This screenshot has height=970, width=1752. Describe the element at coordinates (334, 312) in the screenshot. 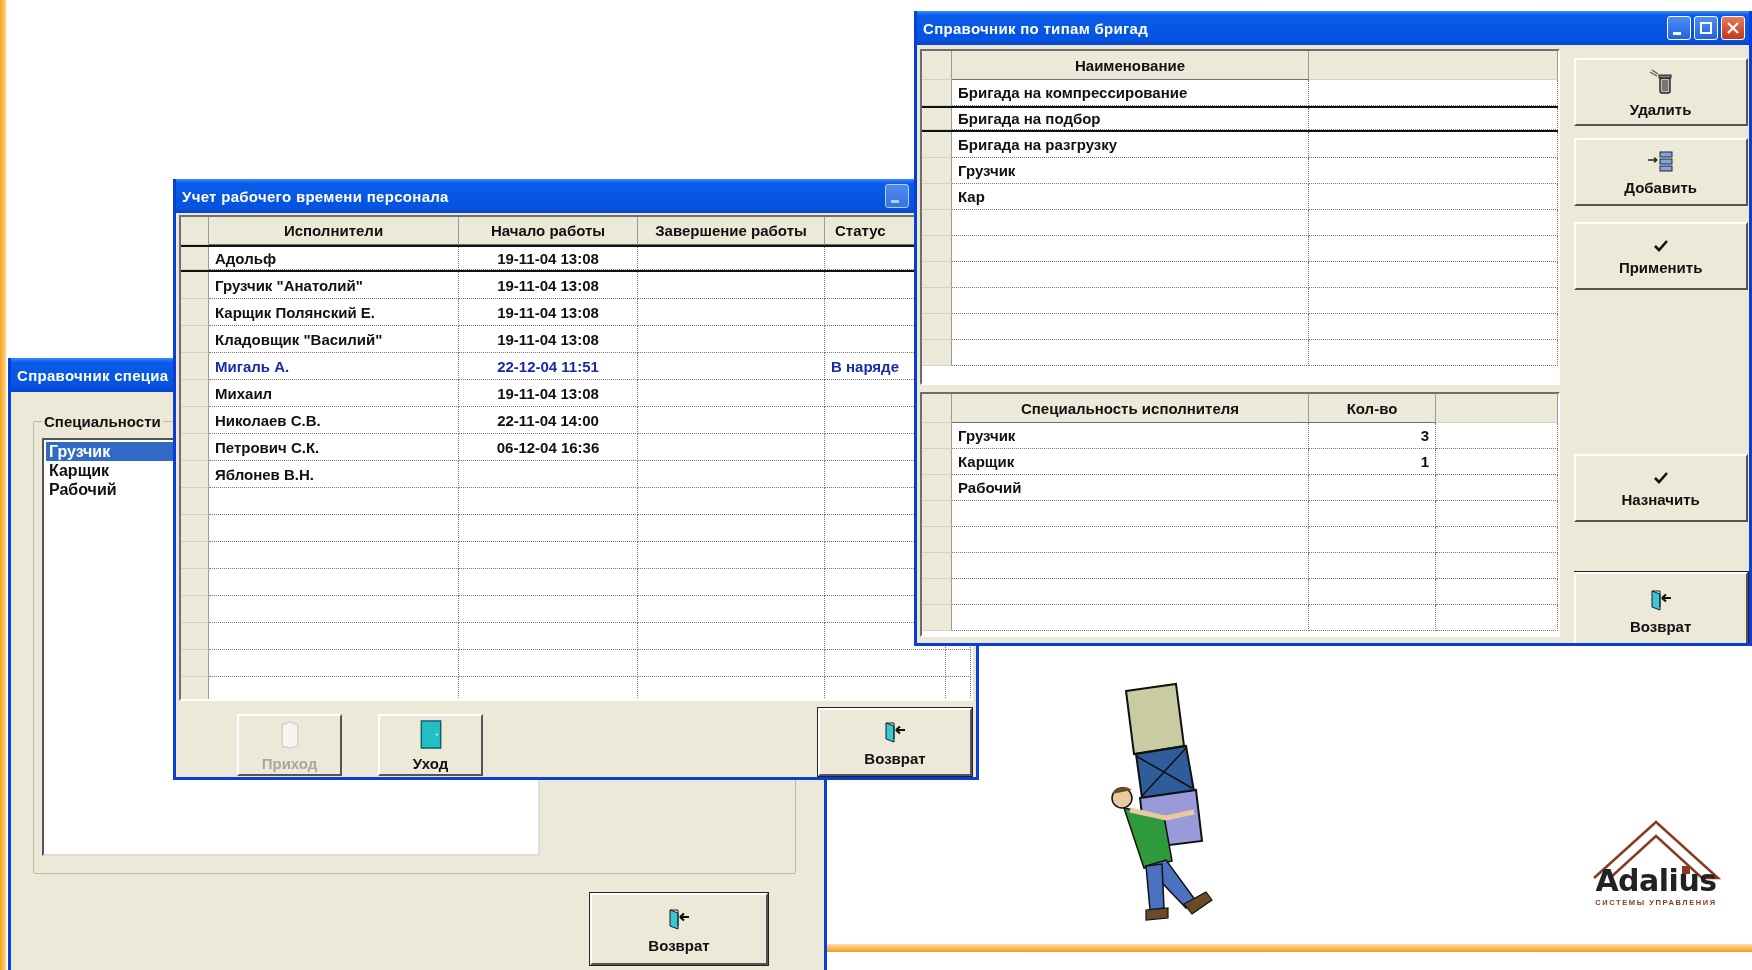

I see `table-cell: Карщик Полянский Е.` at that location.